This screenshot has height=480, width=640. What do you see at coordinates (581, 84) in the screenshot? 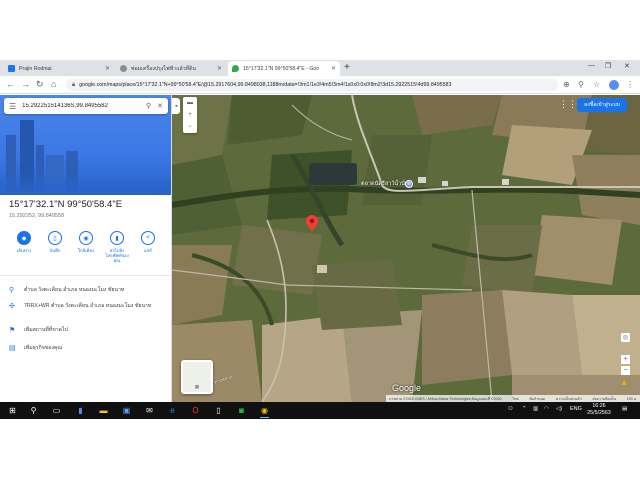
I see `zoom-icon: ⚲` at bounding box center [581, 84].